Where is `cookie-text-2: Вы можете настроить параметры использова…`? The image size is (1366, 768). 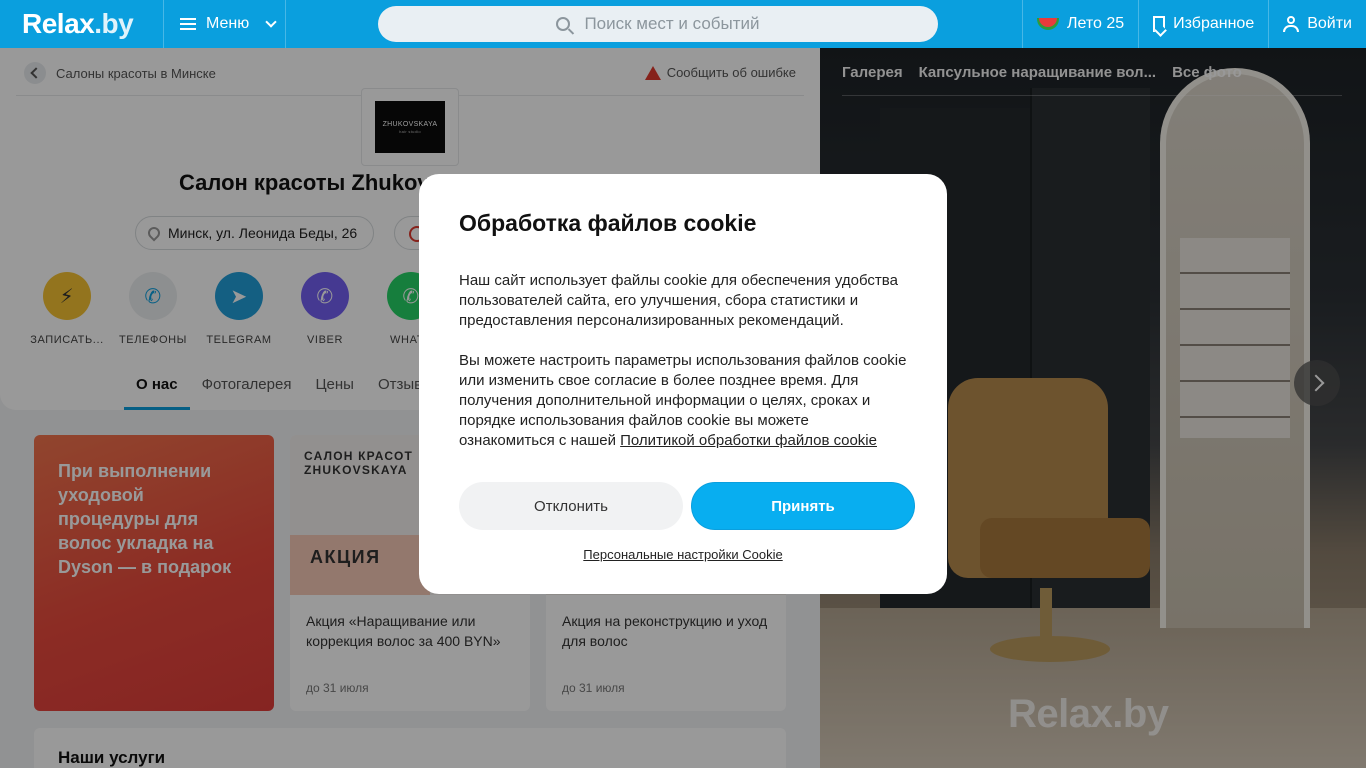 cookie-text-2: Вы можете настроить параметры использова… is located at coordinates (683, 400).